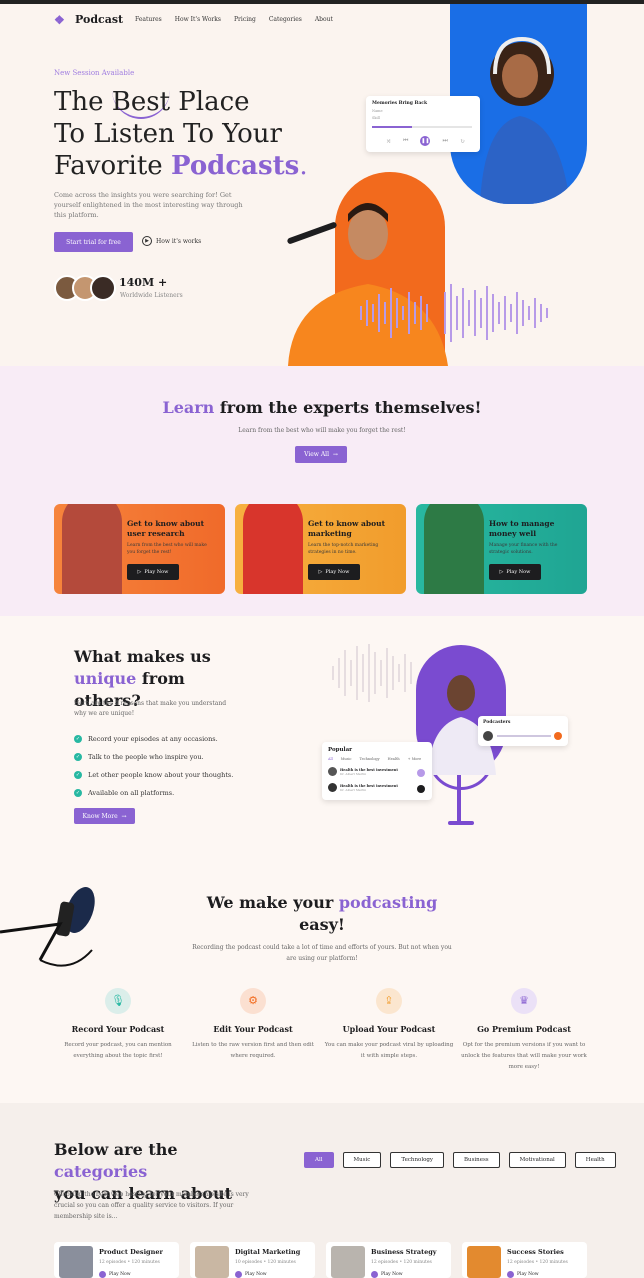 This screenshot has height=1278, width=644. Describe the element at coordinates (488, 736) in the screenshot. I see `avatar` at that location.